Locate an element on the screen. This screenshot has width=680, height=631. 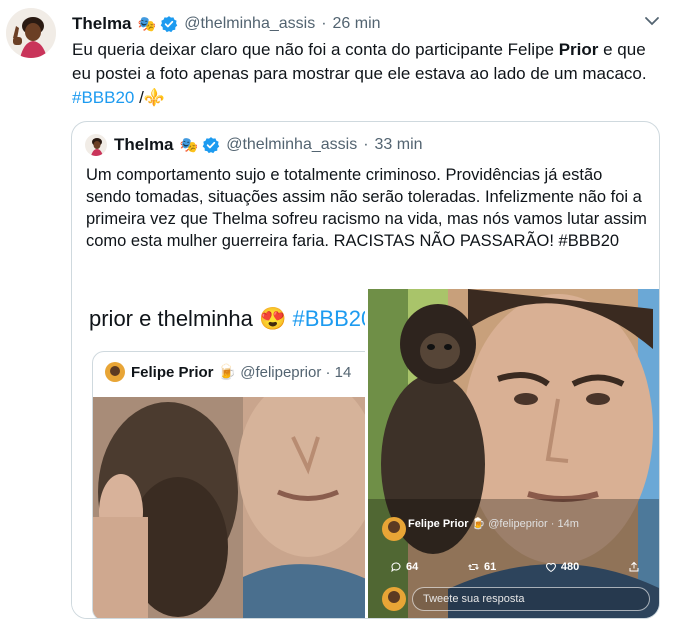
overlay-tweet-header: Felipe Prior 🍺 @felipeprior · 14m is located at coordinates (479, 524).